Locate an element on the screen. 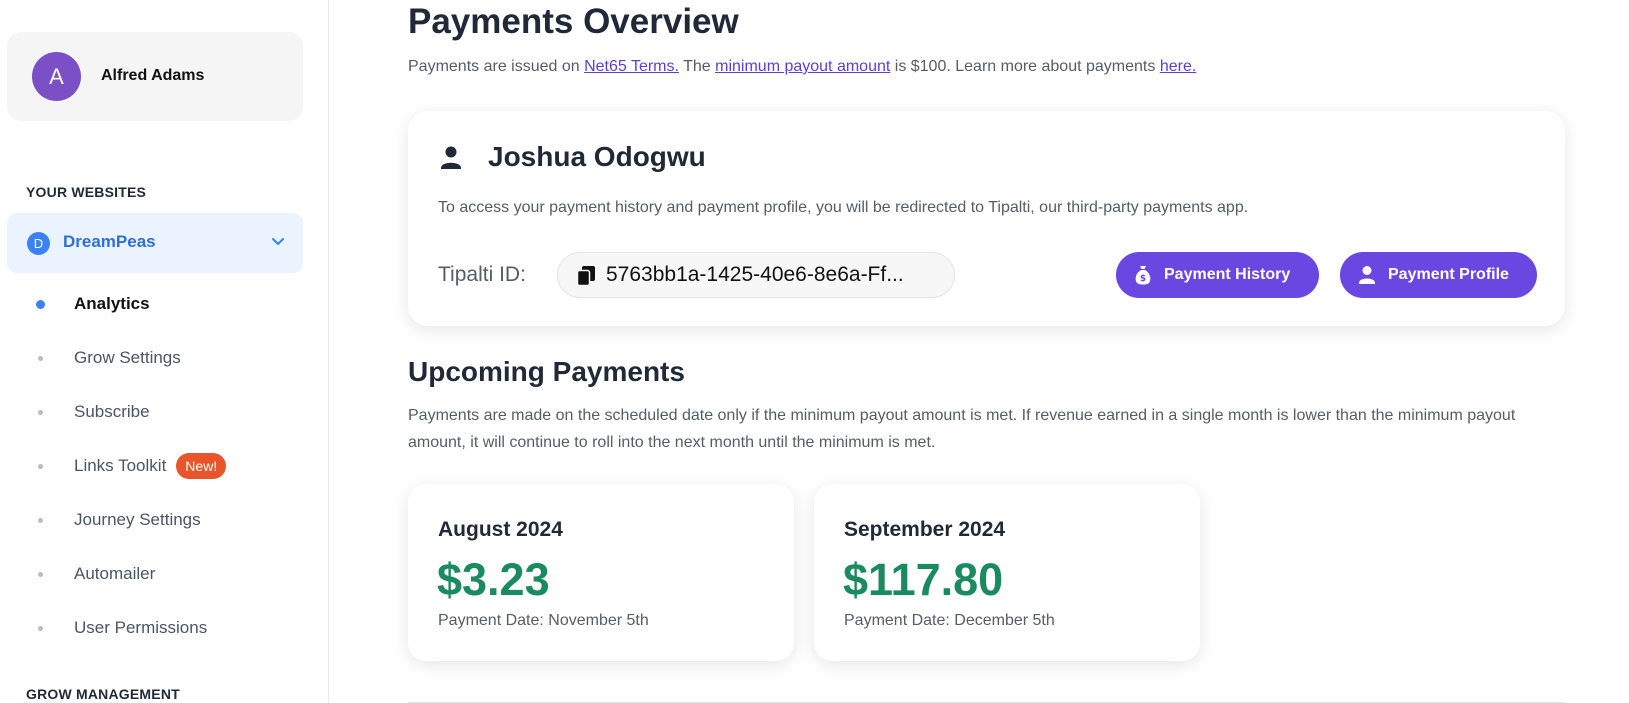  user-card: A Alfred Adams is located at coordinates (155, 76).